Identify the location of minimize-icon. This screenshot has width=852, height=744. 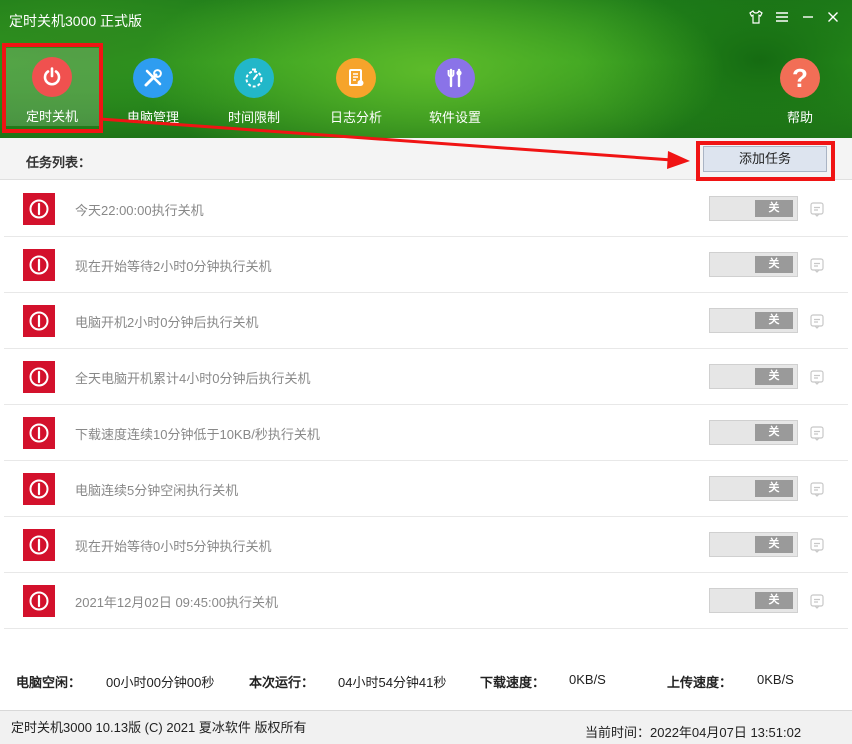
(808, 20).